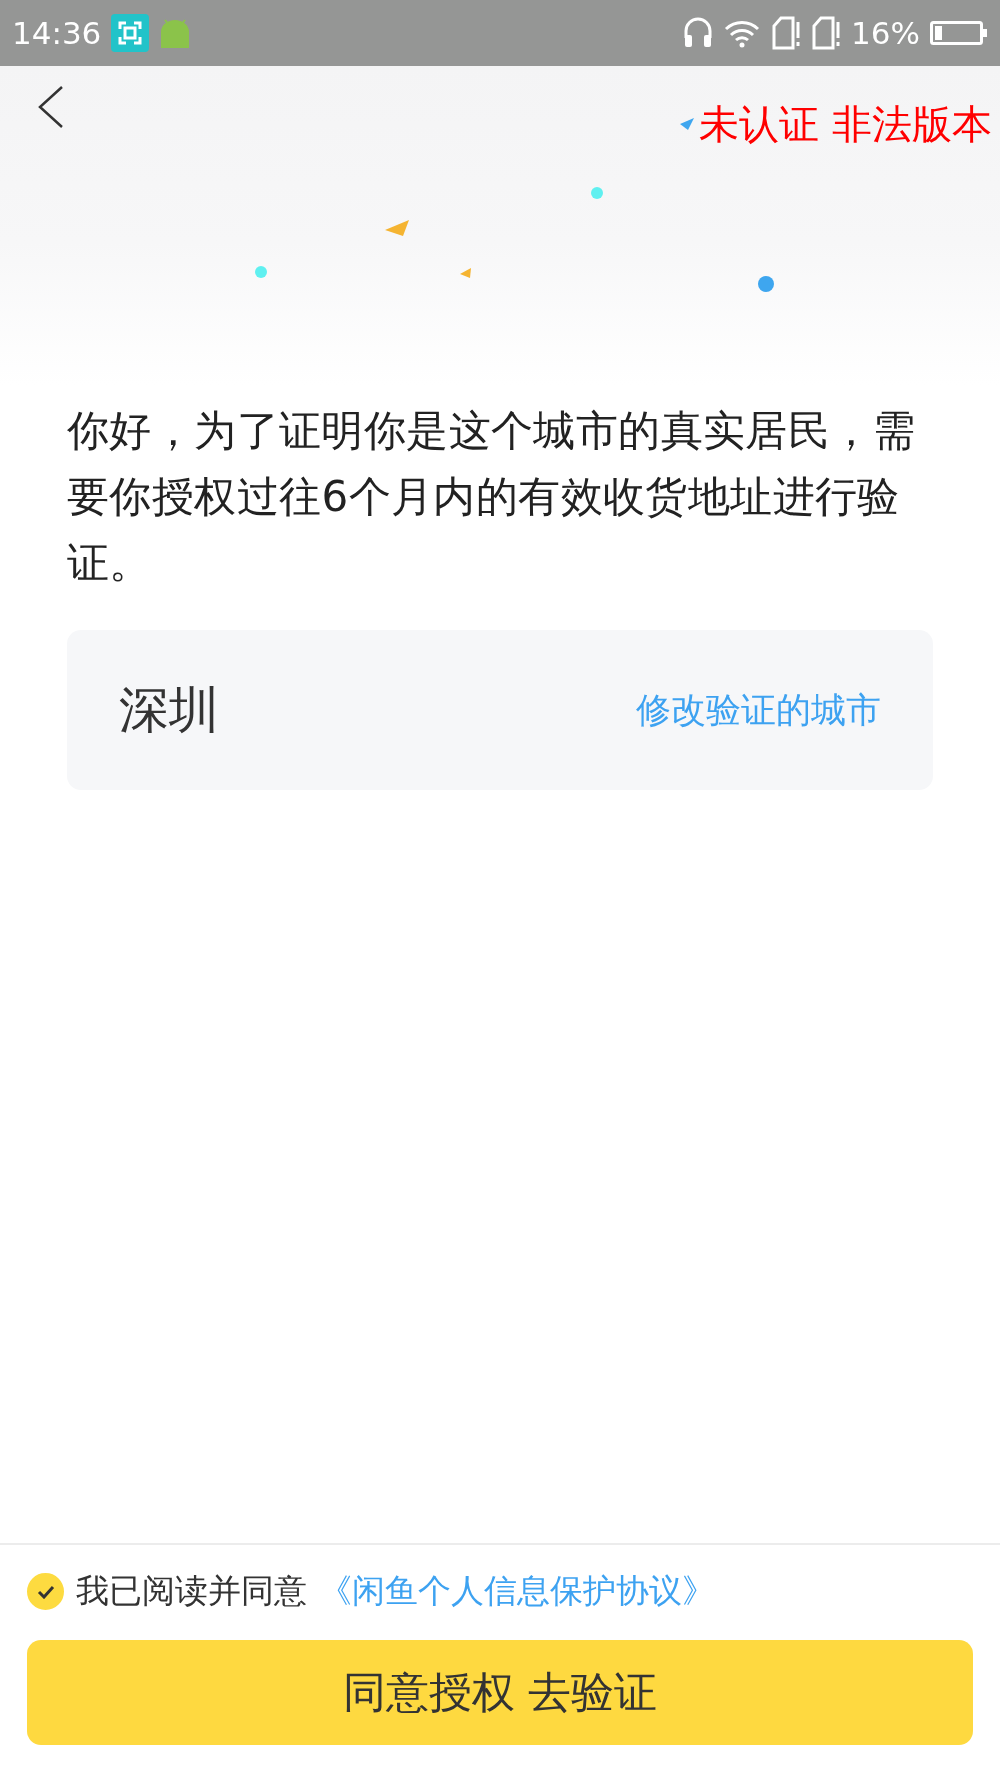  Describe the element at coordinates (885, 33) in the screenshot. I see `battery-percent: 16%` at that location.